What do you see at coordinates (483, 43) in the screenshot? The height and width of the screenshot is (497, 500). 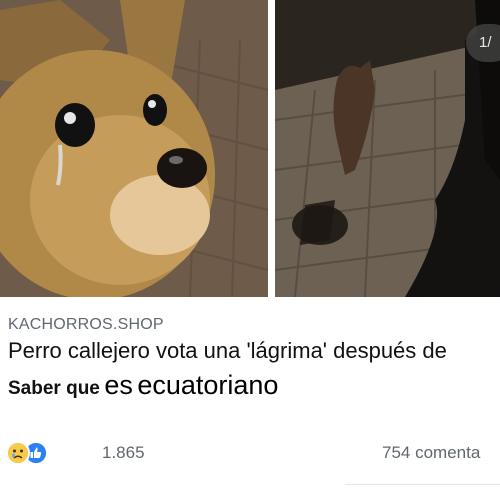 I see `image-counter-badge: 1/` at bounding box center [483, 43].